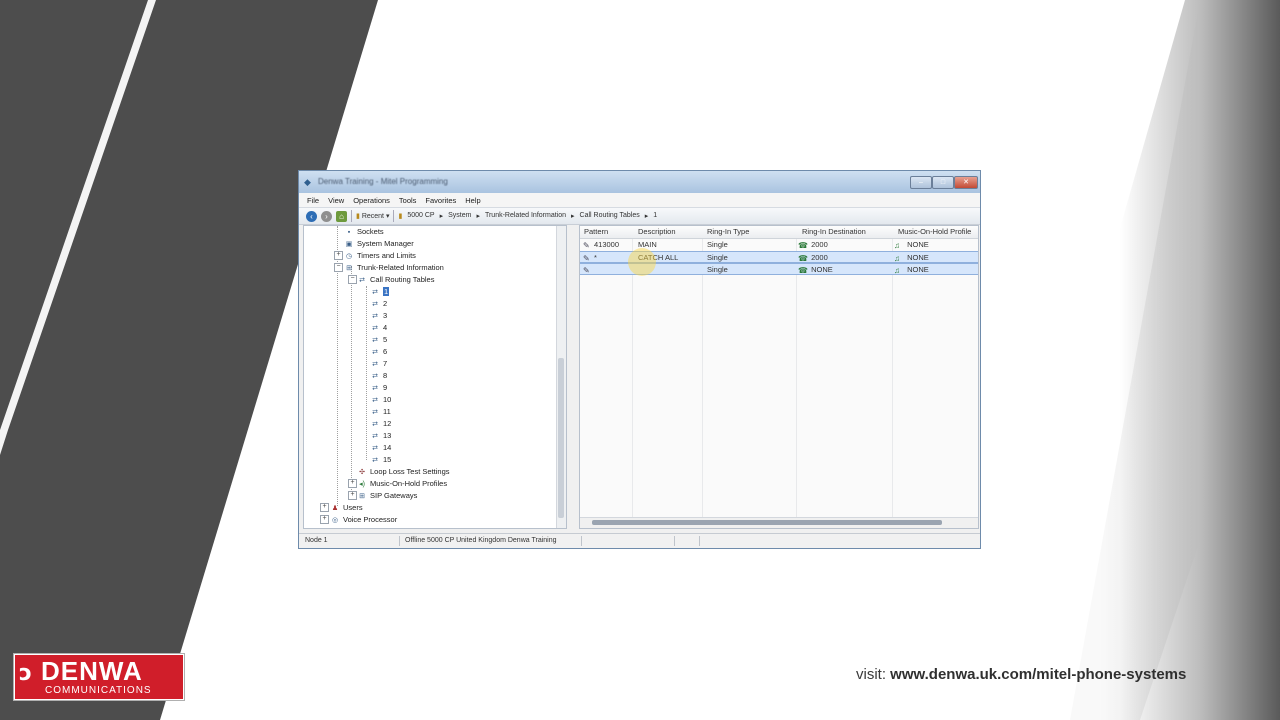 This screenshot has height=720, width=1280. What do you see at coordinates (341, 216) in the screenshot?
I see `home-icon: ⌂` at bounding box center [341, 216].